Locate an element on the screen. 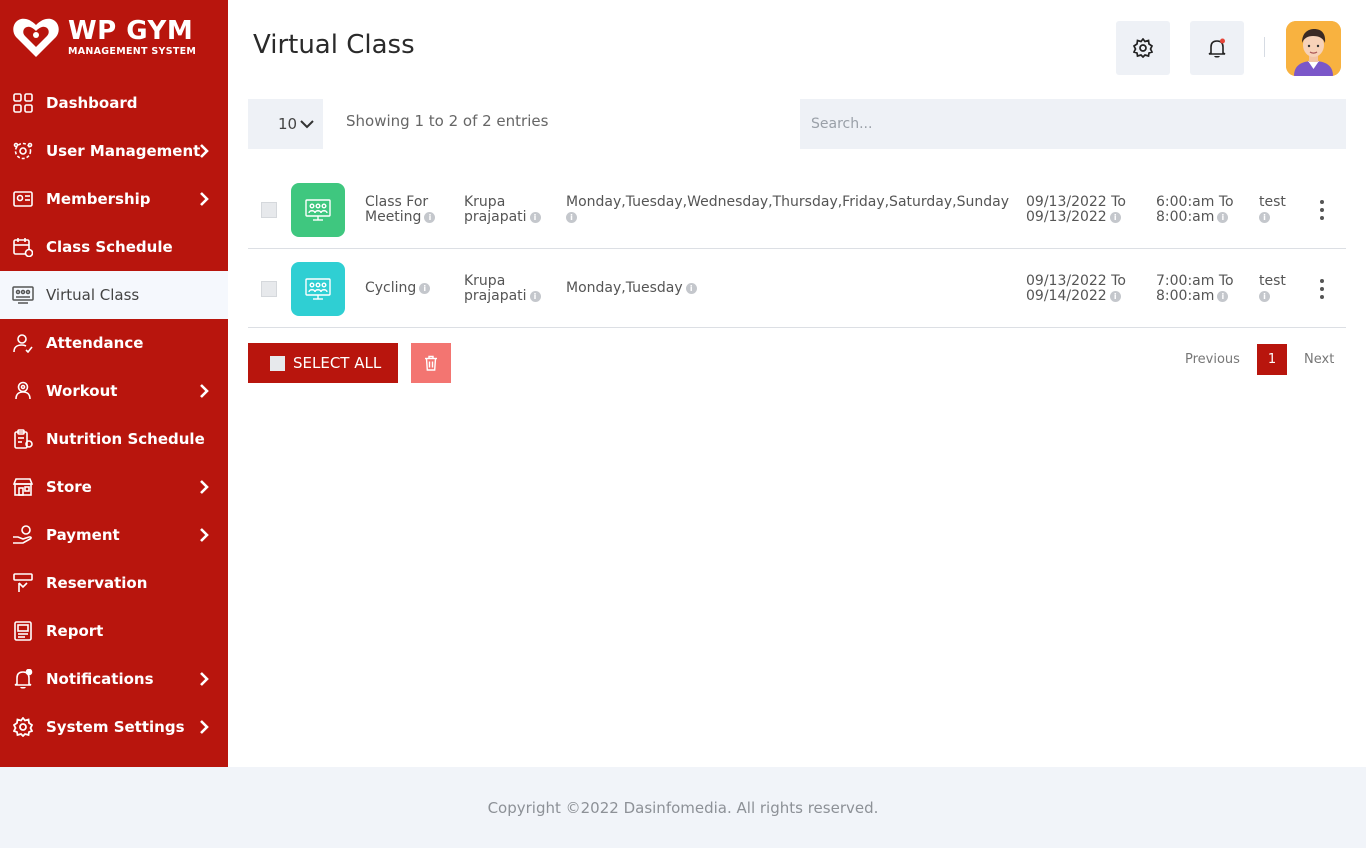 The image size is (1366, 848). sidebar-item-label: Virtual Class is located at coordinates (93, 295).